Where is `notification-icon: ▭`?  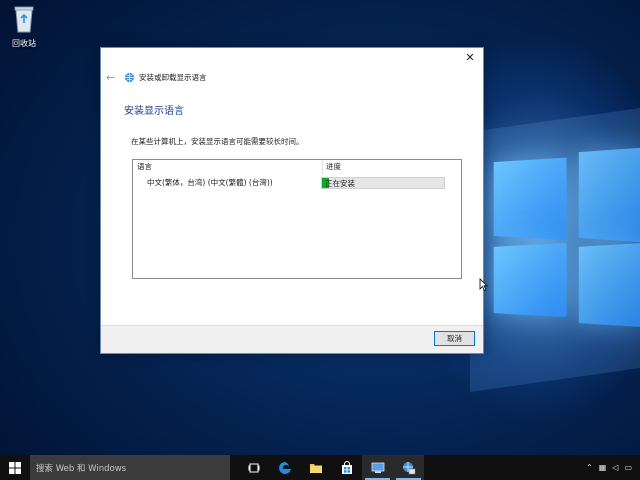 notification-icon: ▭ is located at coordinates (628, 467).